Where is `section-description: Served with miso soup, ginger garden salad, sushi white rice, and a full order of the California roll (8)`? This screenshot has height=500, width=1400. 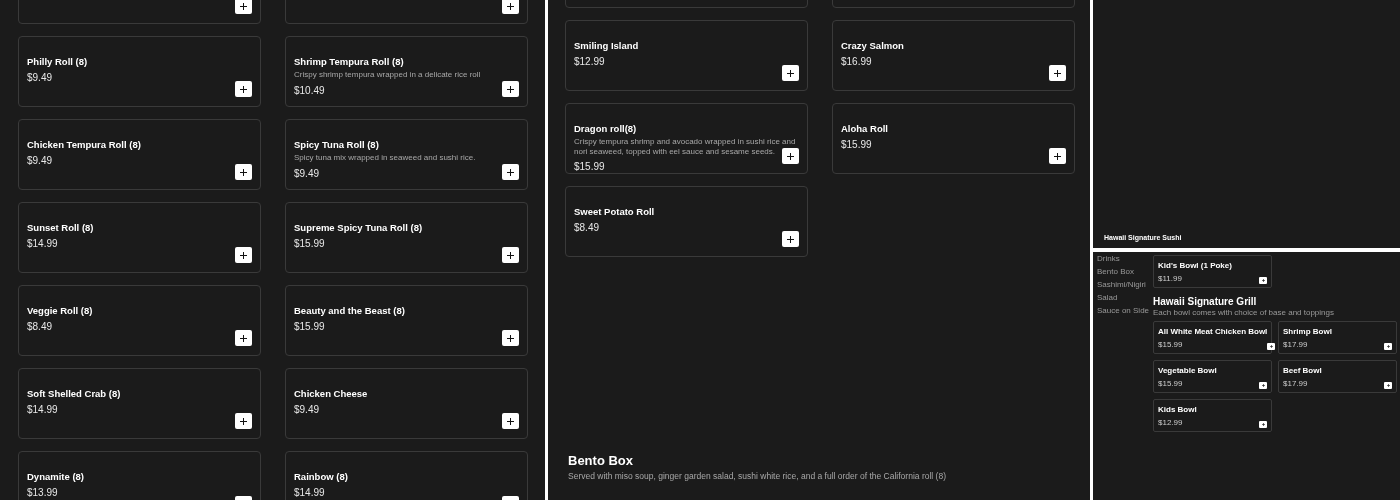
section-description: Served with miso soup, ginger garden salad, sushi white rice, and a full order of the California roll (8) is located at coordinates (757, 476).